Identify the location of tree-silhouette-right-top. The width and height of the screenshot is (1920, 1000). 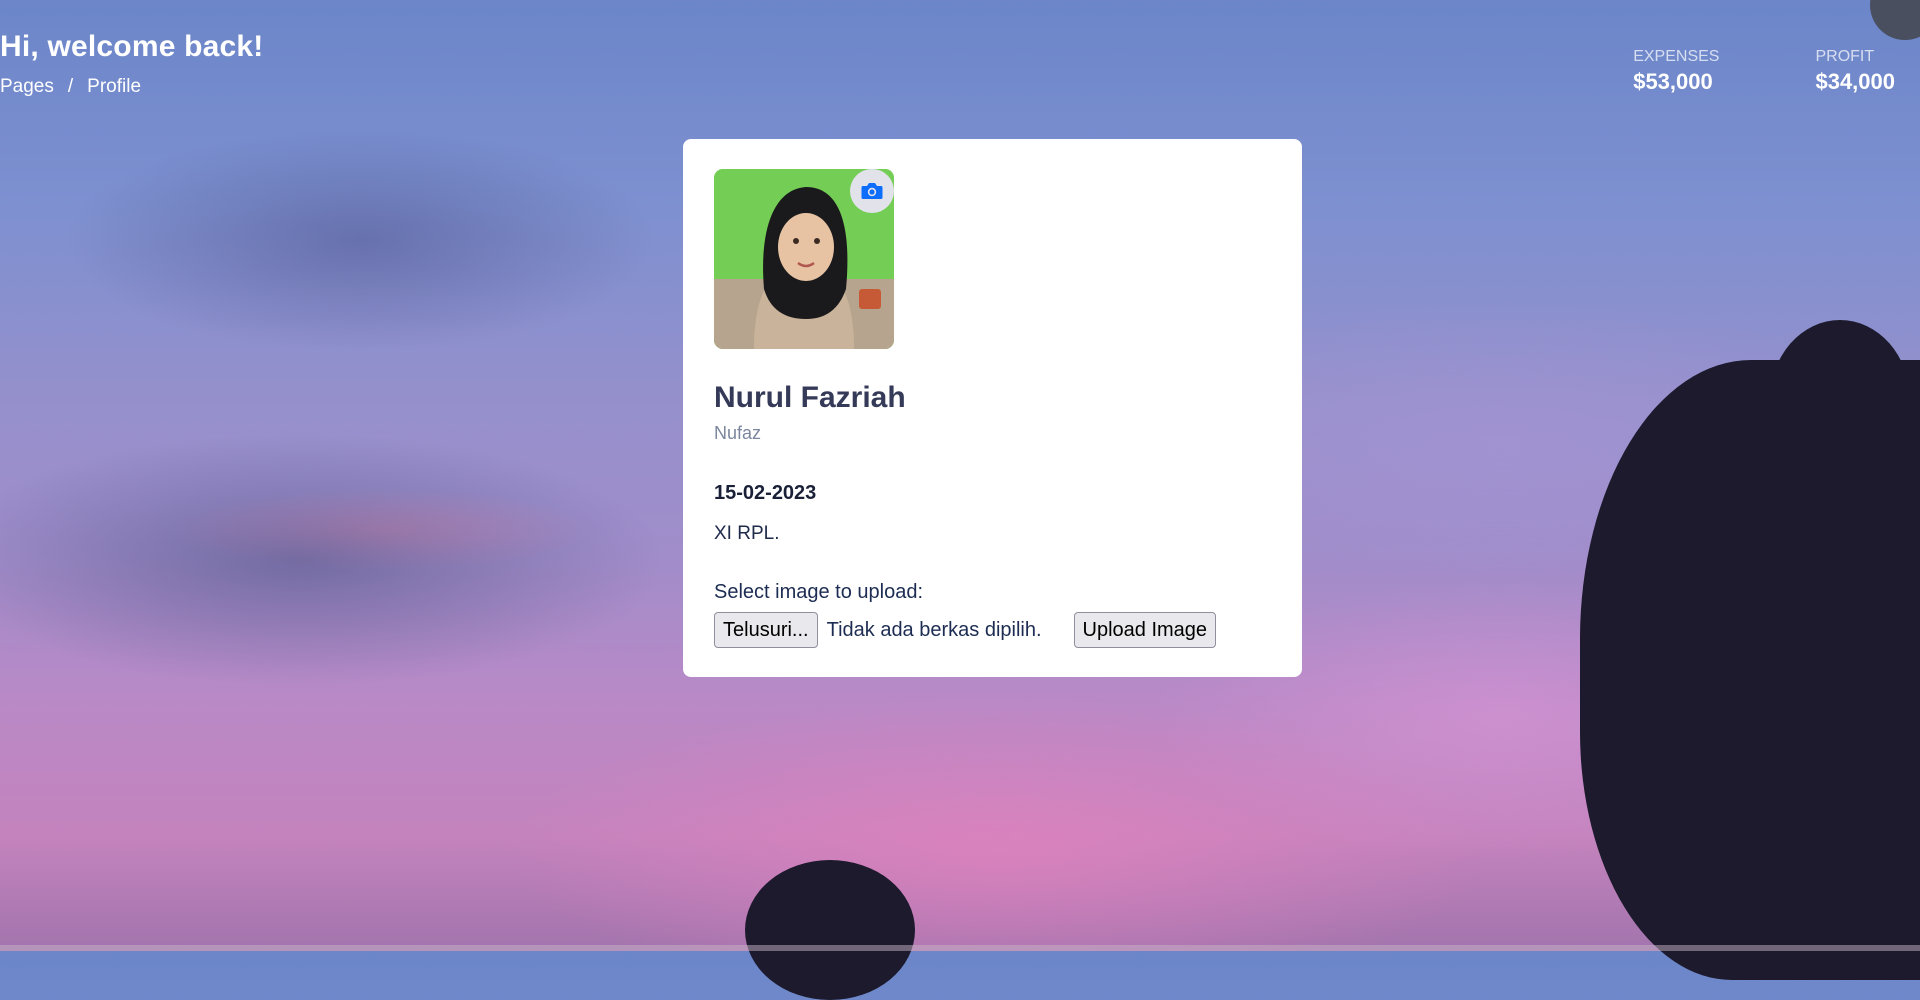
(1840, 400).